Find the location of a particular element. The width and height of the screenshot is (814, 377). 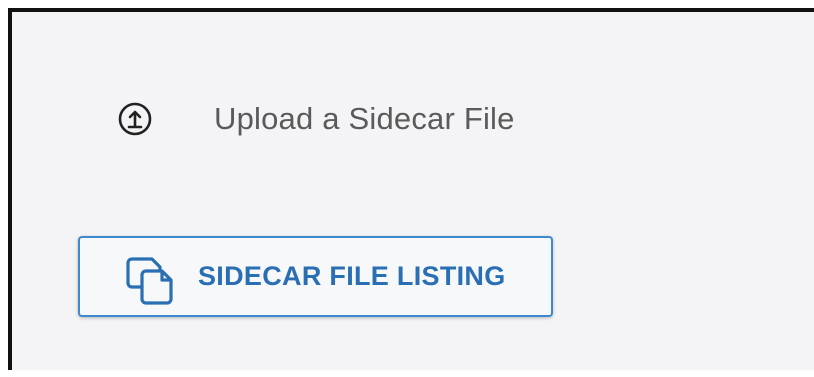

upload-sidecar-label: Upload a Sidecar File is located at coordinates (364, 118).